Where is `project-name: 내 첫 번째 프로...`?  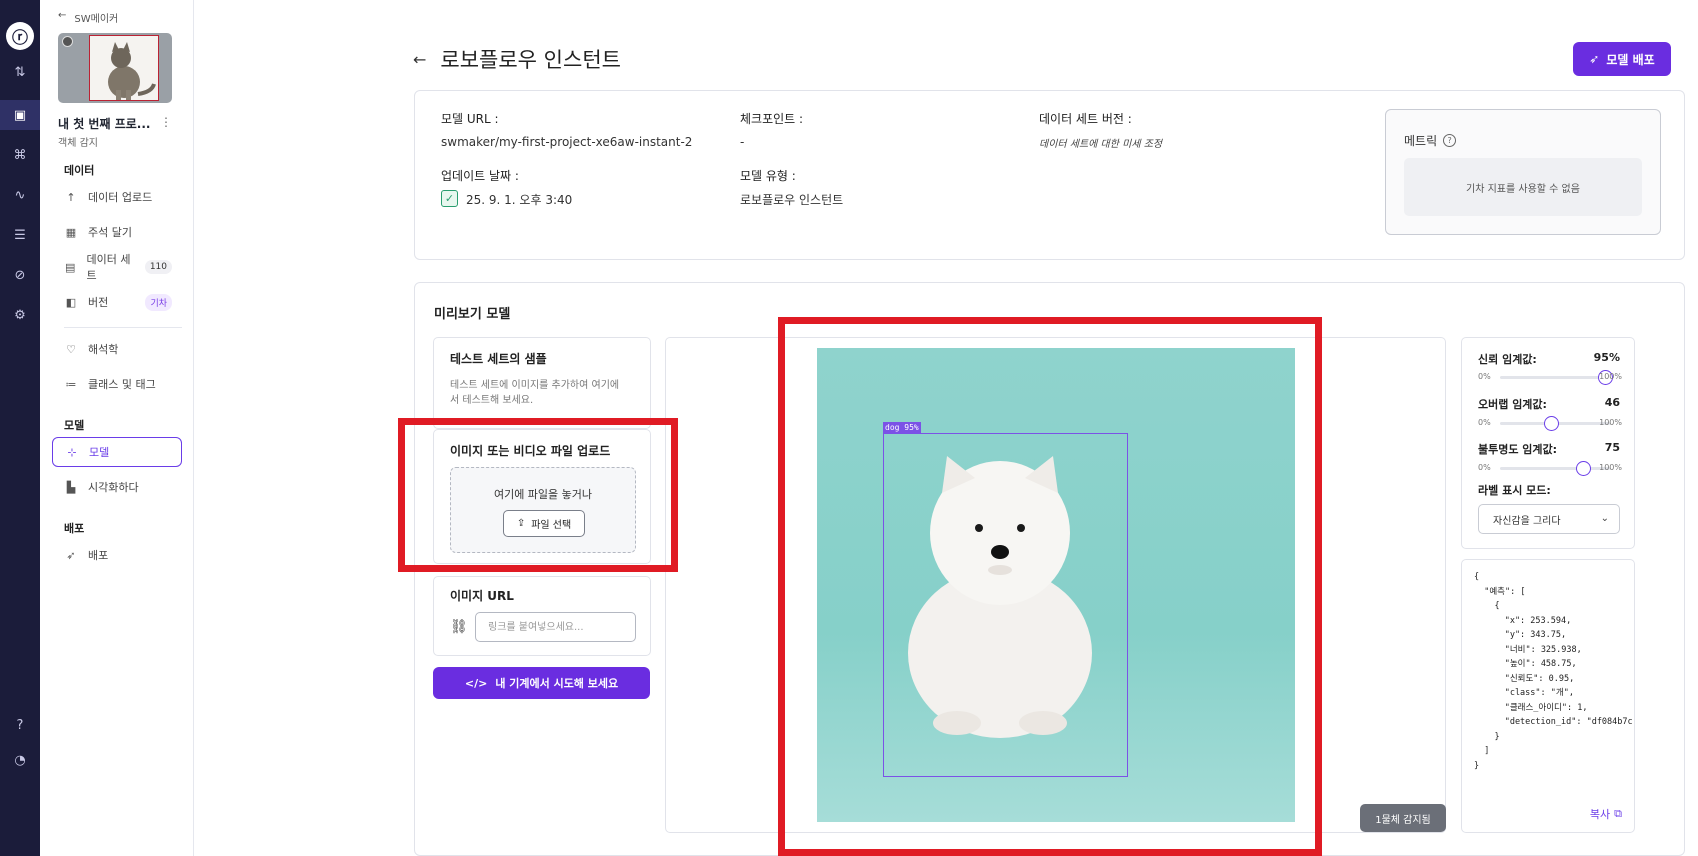 project-name: 내 첫 번째 프로... is located at coordinates (104, 124).